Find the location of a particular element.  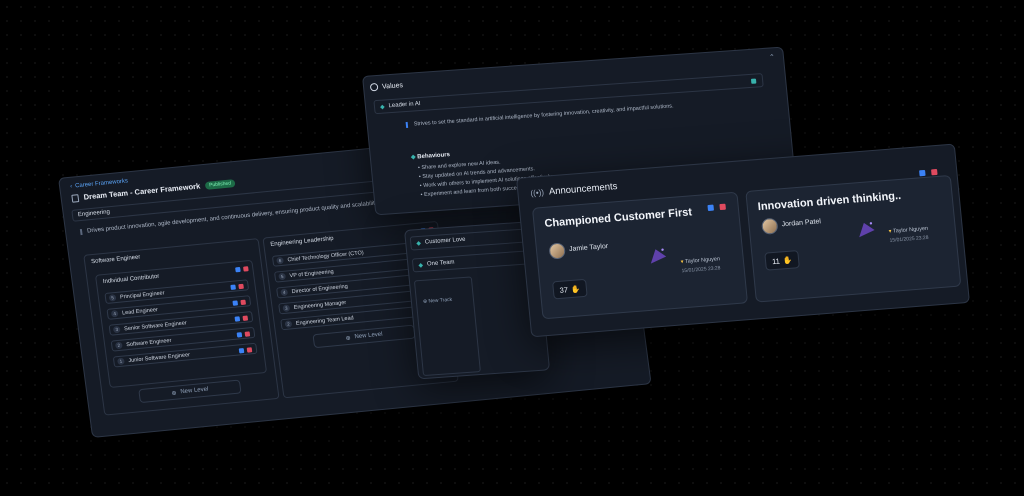

values-header: Values is located at coordinates (386, 86).